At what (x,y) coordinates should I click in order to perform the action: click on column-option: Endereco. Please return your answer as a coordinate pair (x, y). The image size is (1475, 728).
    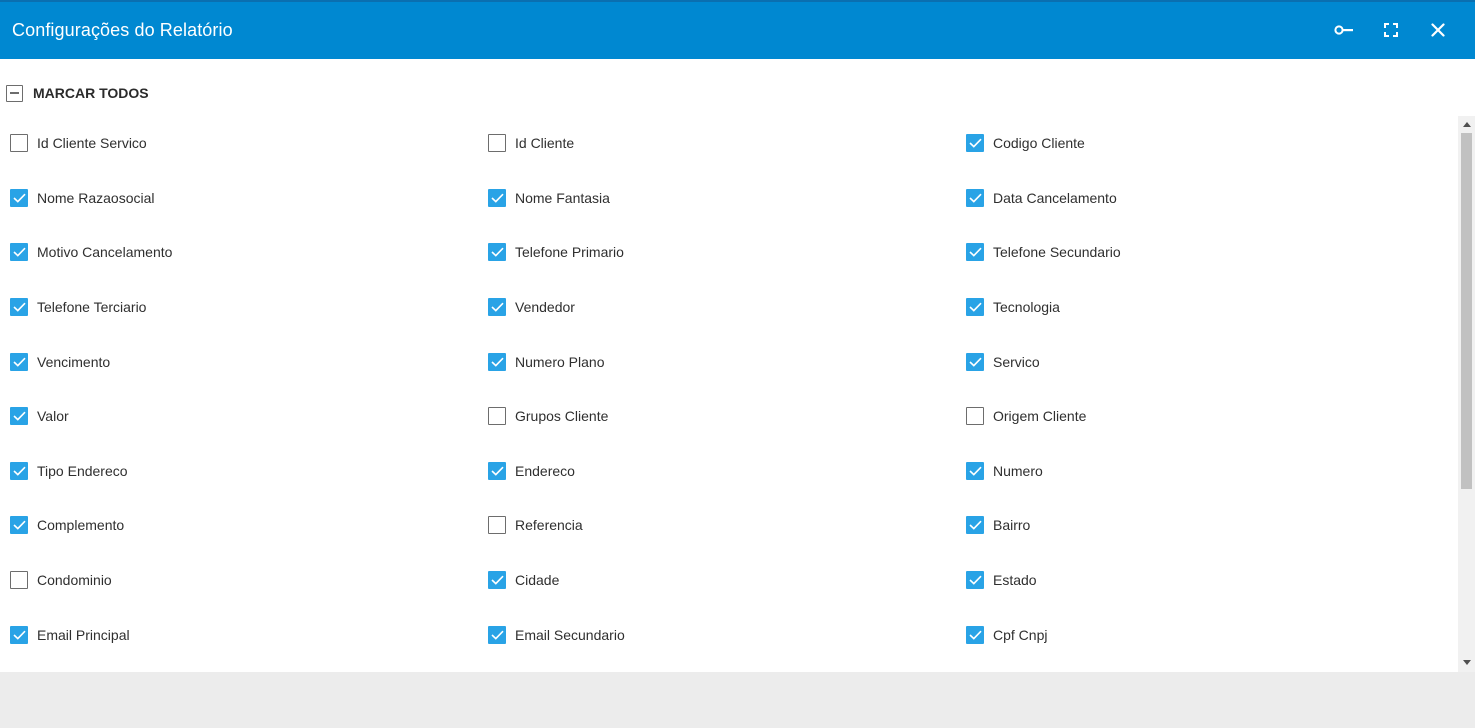
    Looking at the image, I should click on (727, 471).